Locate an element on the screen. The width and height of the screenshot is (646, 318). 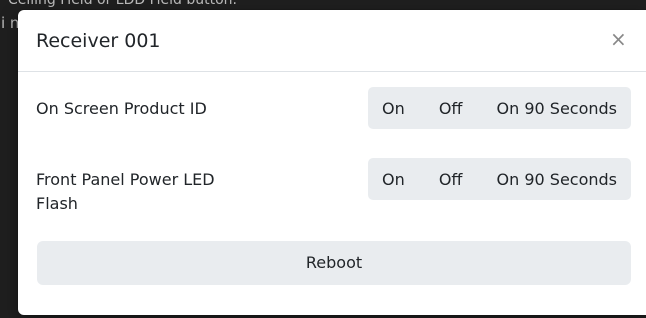
reboot-button: Reboot is located at coordinates (334, 263).